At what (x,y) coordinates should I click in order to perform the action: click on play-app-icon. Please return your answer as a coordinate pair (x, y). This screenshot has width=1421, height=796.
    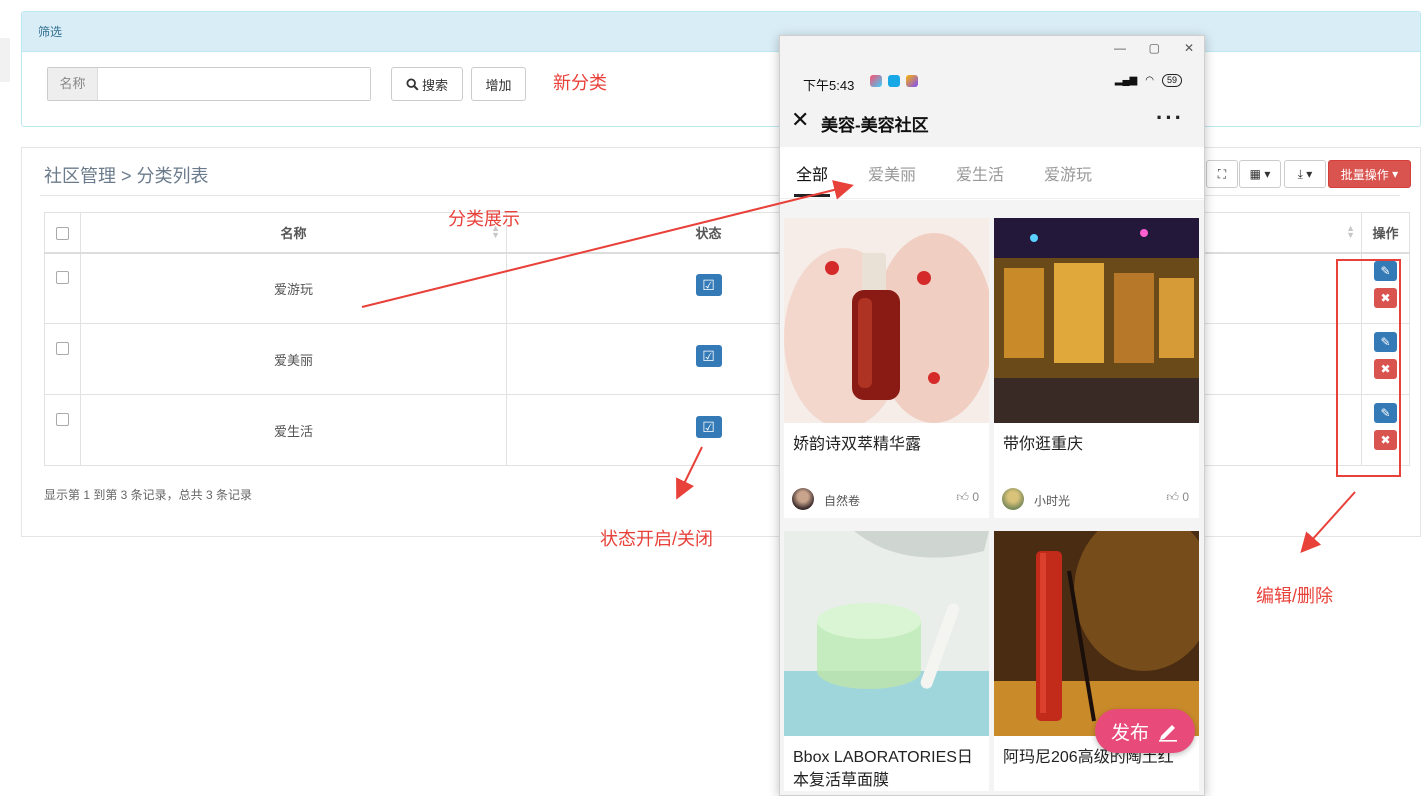
    Looking at the image, I should click on (912, 81).